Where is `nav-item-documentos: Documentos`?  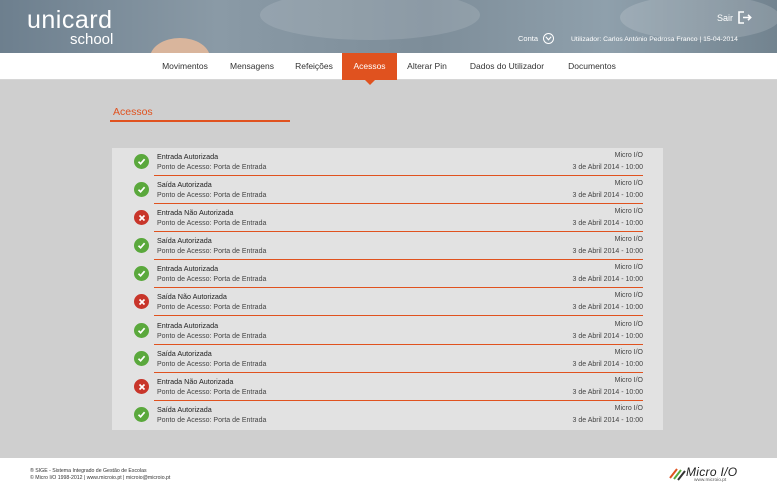 nav-item-documentos: Documentos is located at coordinates (592, 66).